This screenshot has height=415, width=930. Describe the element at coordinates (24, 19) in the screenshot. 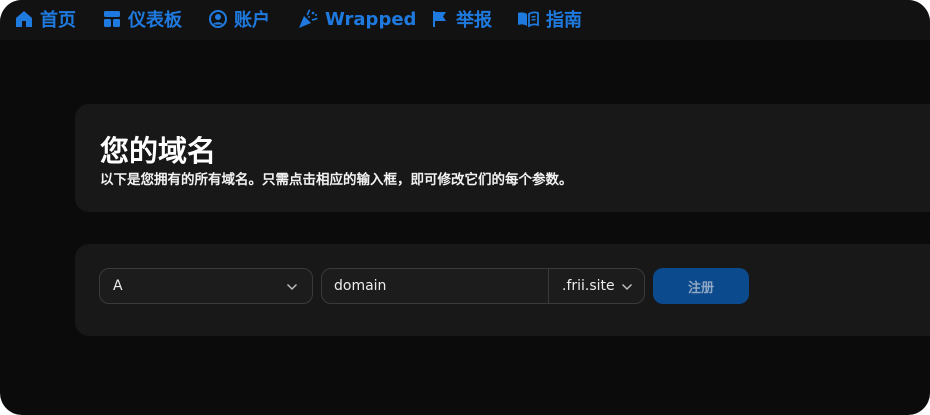

I see `home-icon` at that location.